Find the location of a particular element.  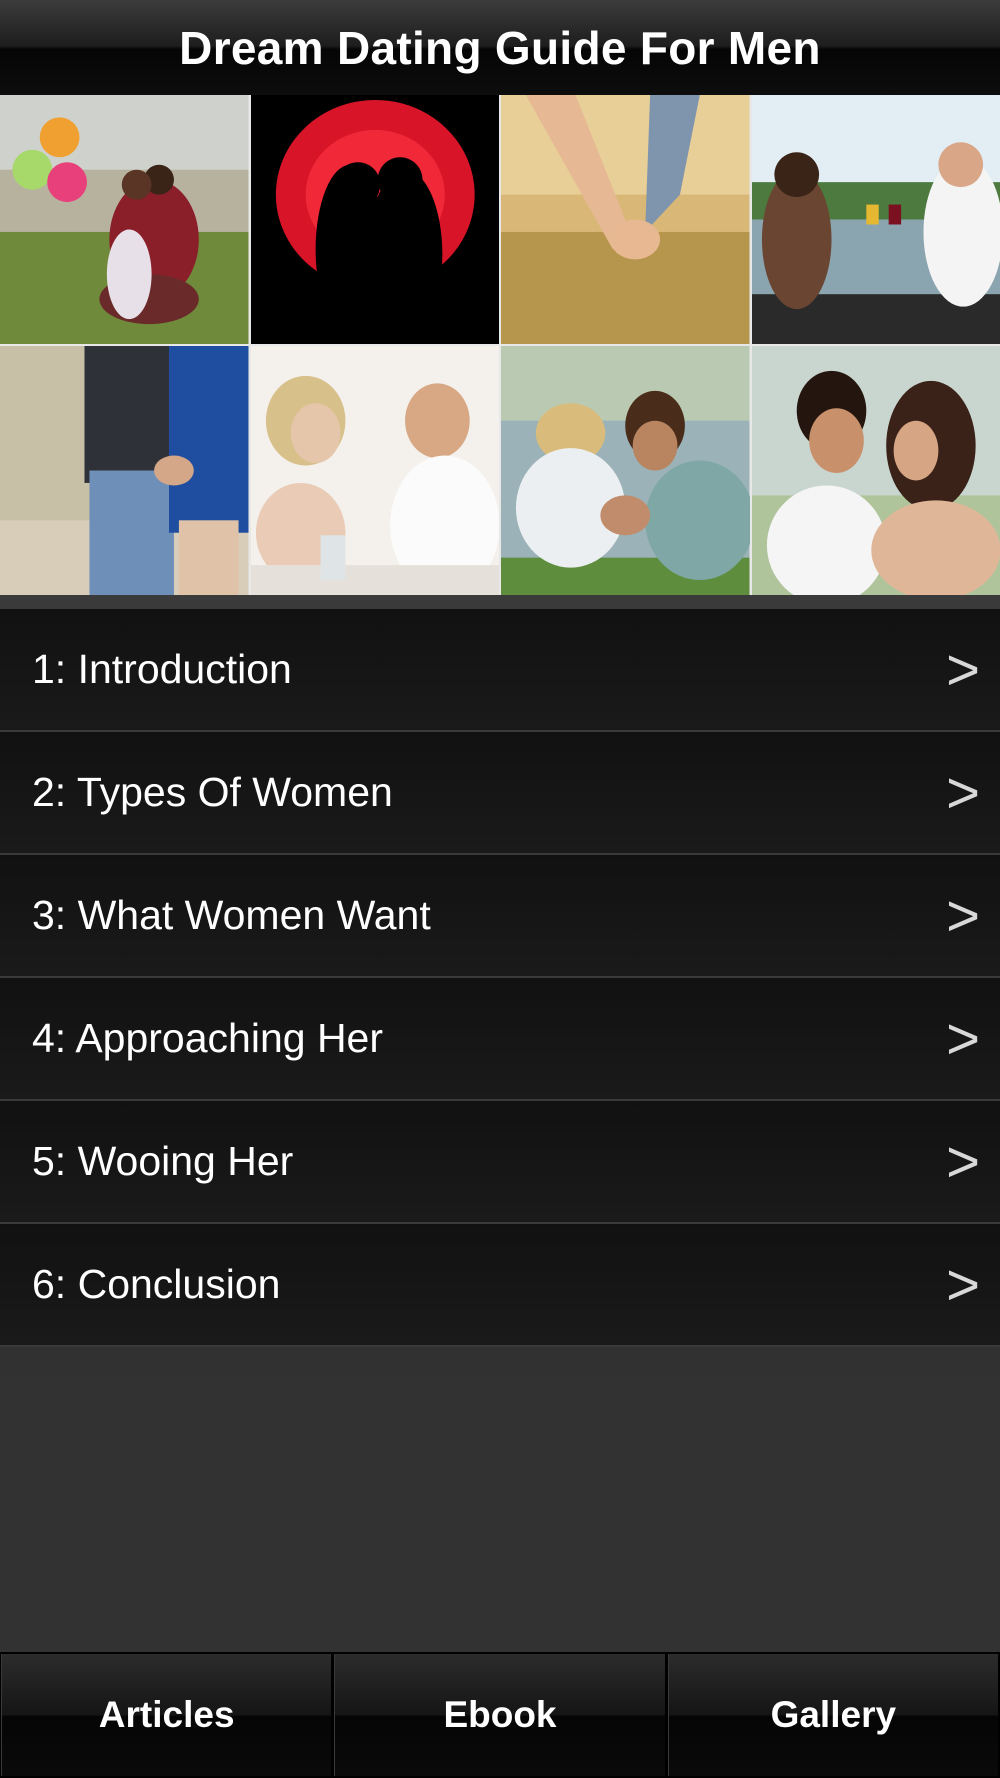

tab-gallery: Gallery is located at coordinates (833, 1715).